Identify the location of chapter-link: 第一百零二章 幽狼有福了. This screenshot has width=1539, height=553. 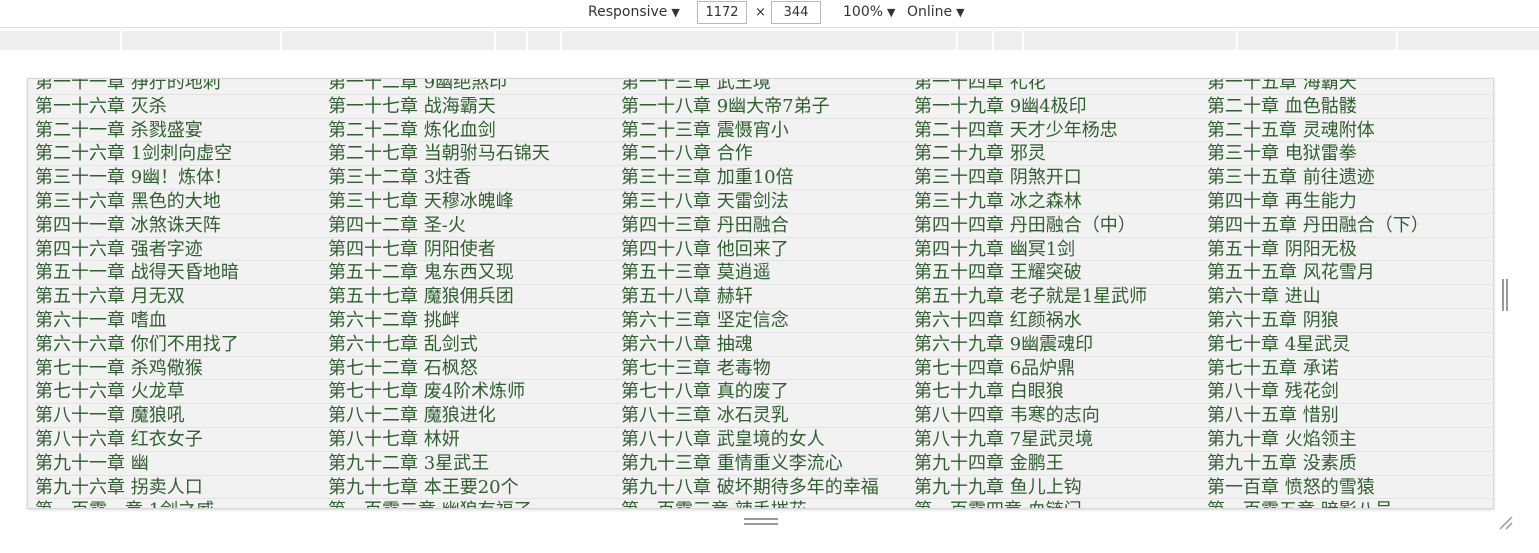
(474, 503).